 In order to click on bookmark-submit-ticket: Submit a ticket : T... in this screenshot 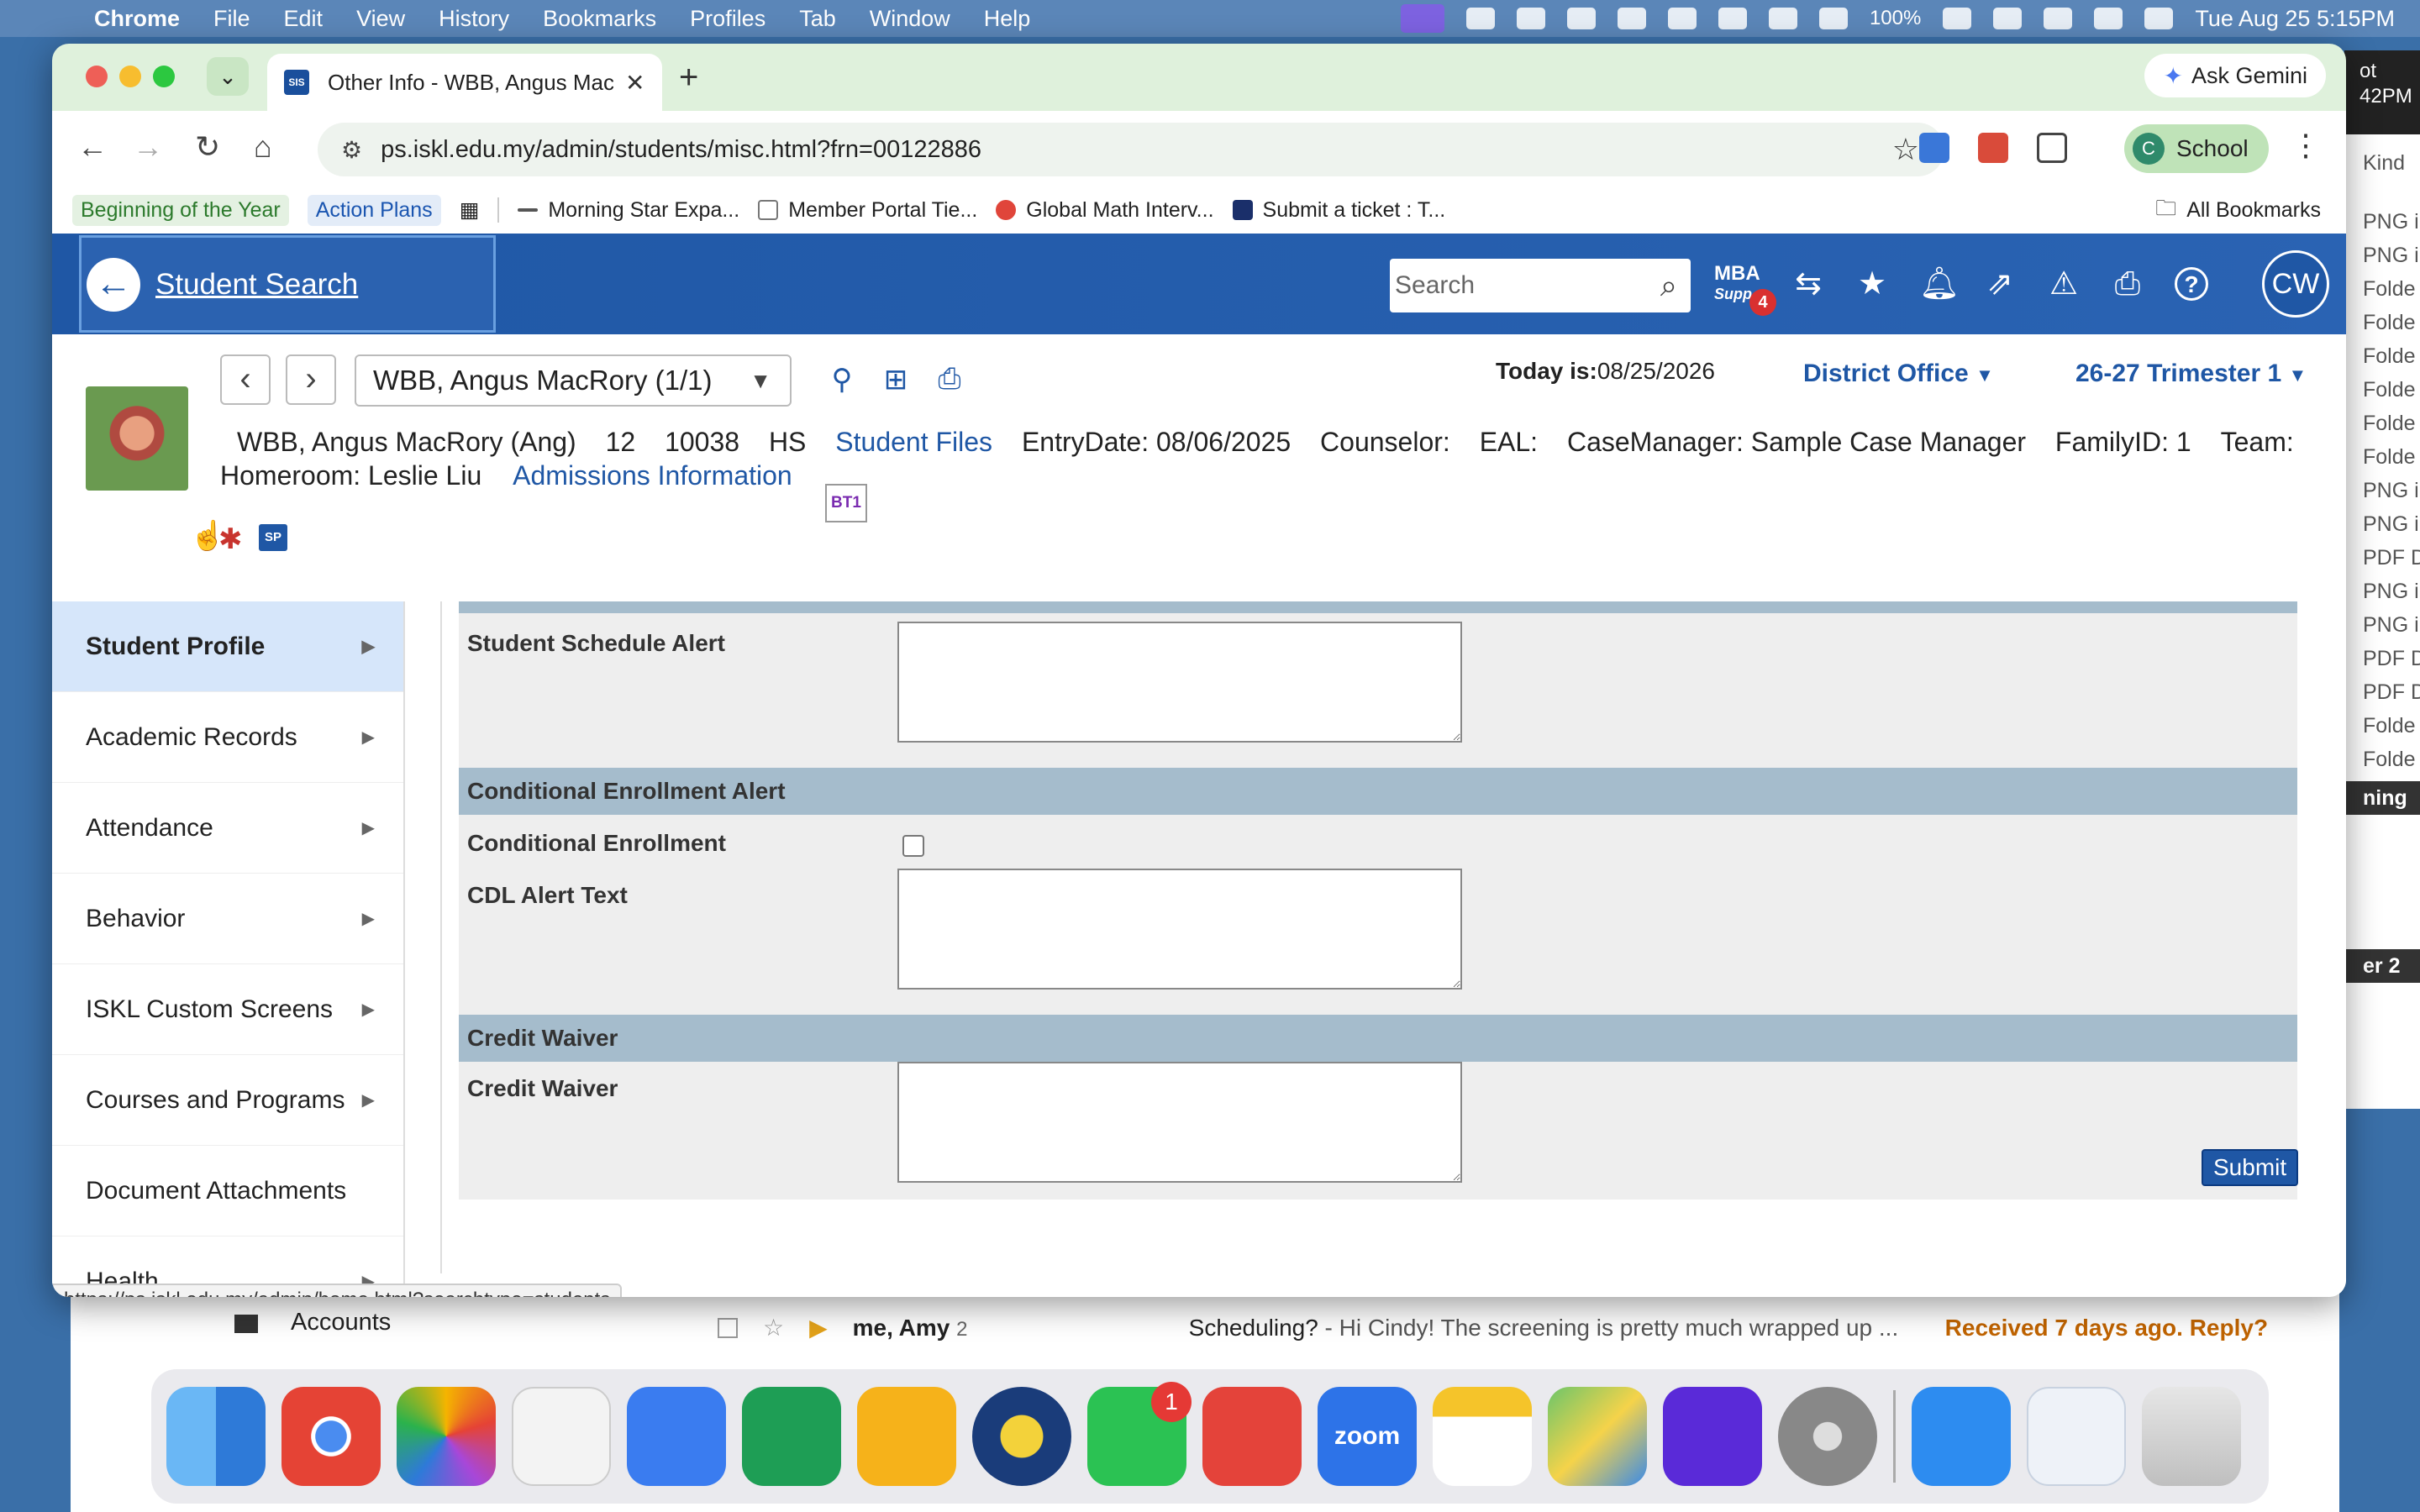, I will do `click(1338, 210)`.